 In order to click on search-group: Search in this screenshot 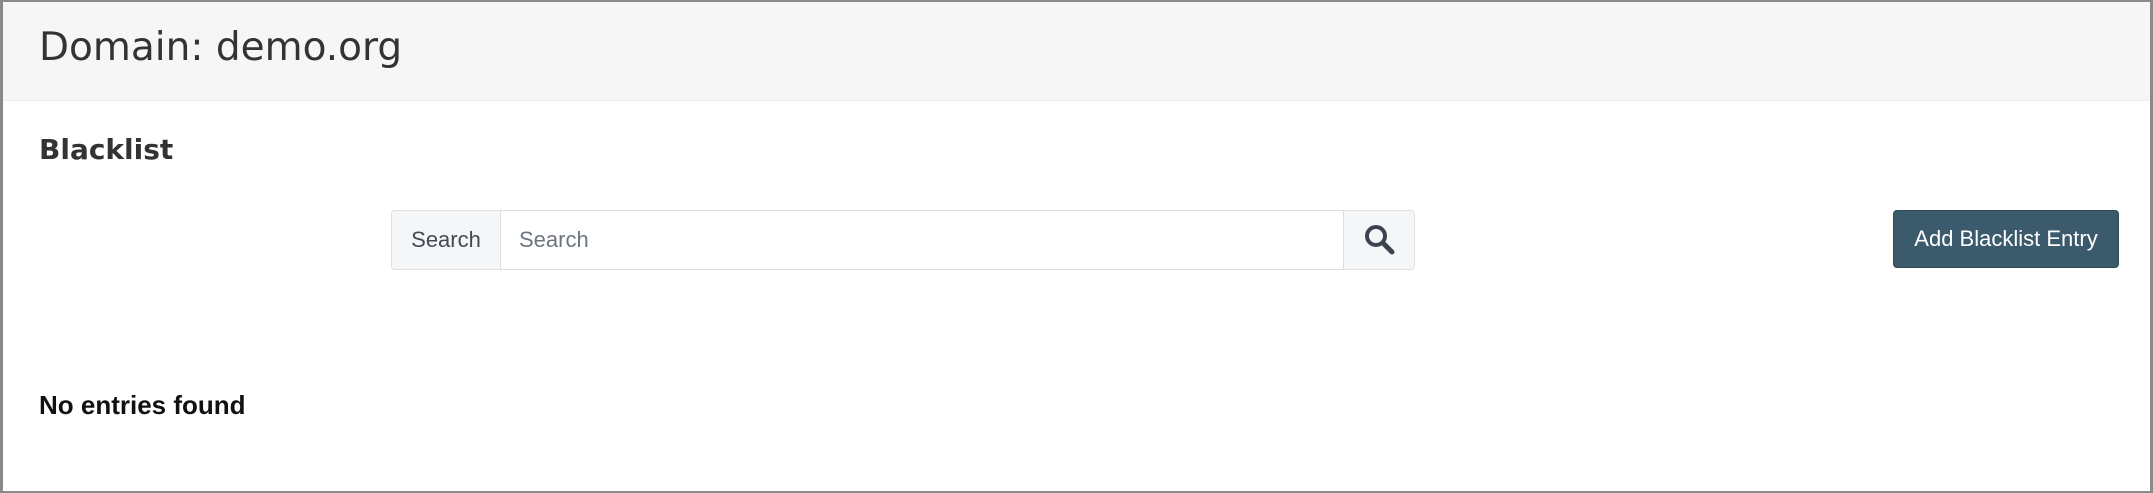, I will do `click(903, 240)`.